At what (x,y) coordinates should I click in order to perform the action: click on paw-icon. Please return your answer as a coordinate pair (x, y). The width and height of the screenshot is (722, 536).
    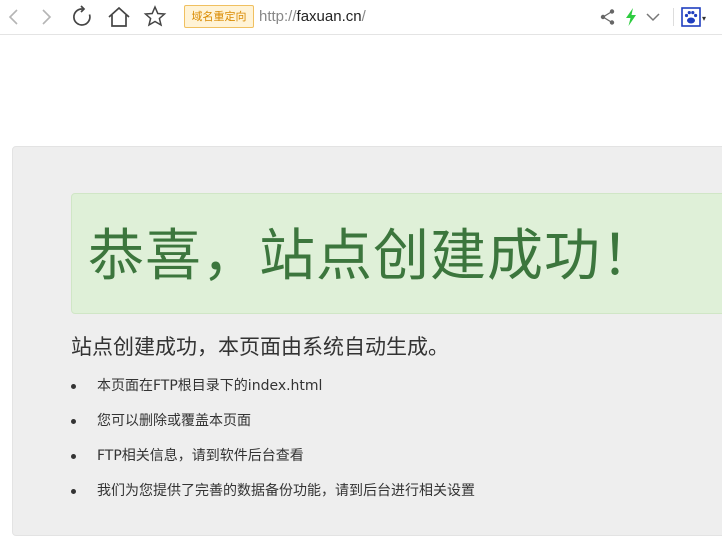
    Looking at the image, I should click on (692, 17).